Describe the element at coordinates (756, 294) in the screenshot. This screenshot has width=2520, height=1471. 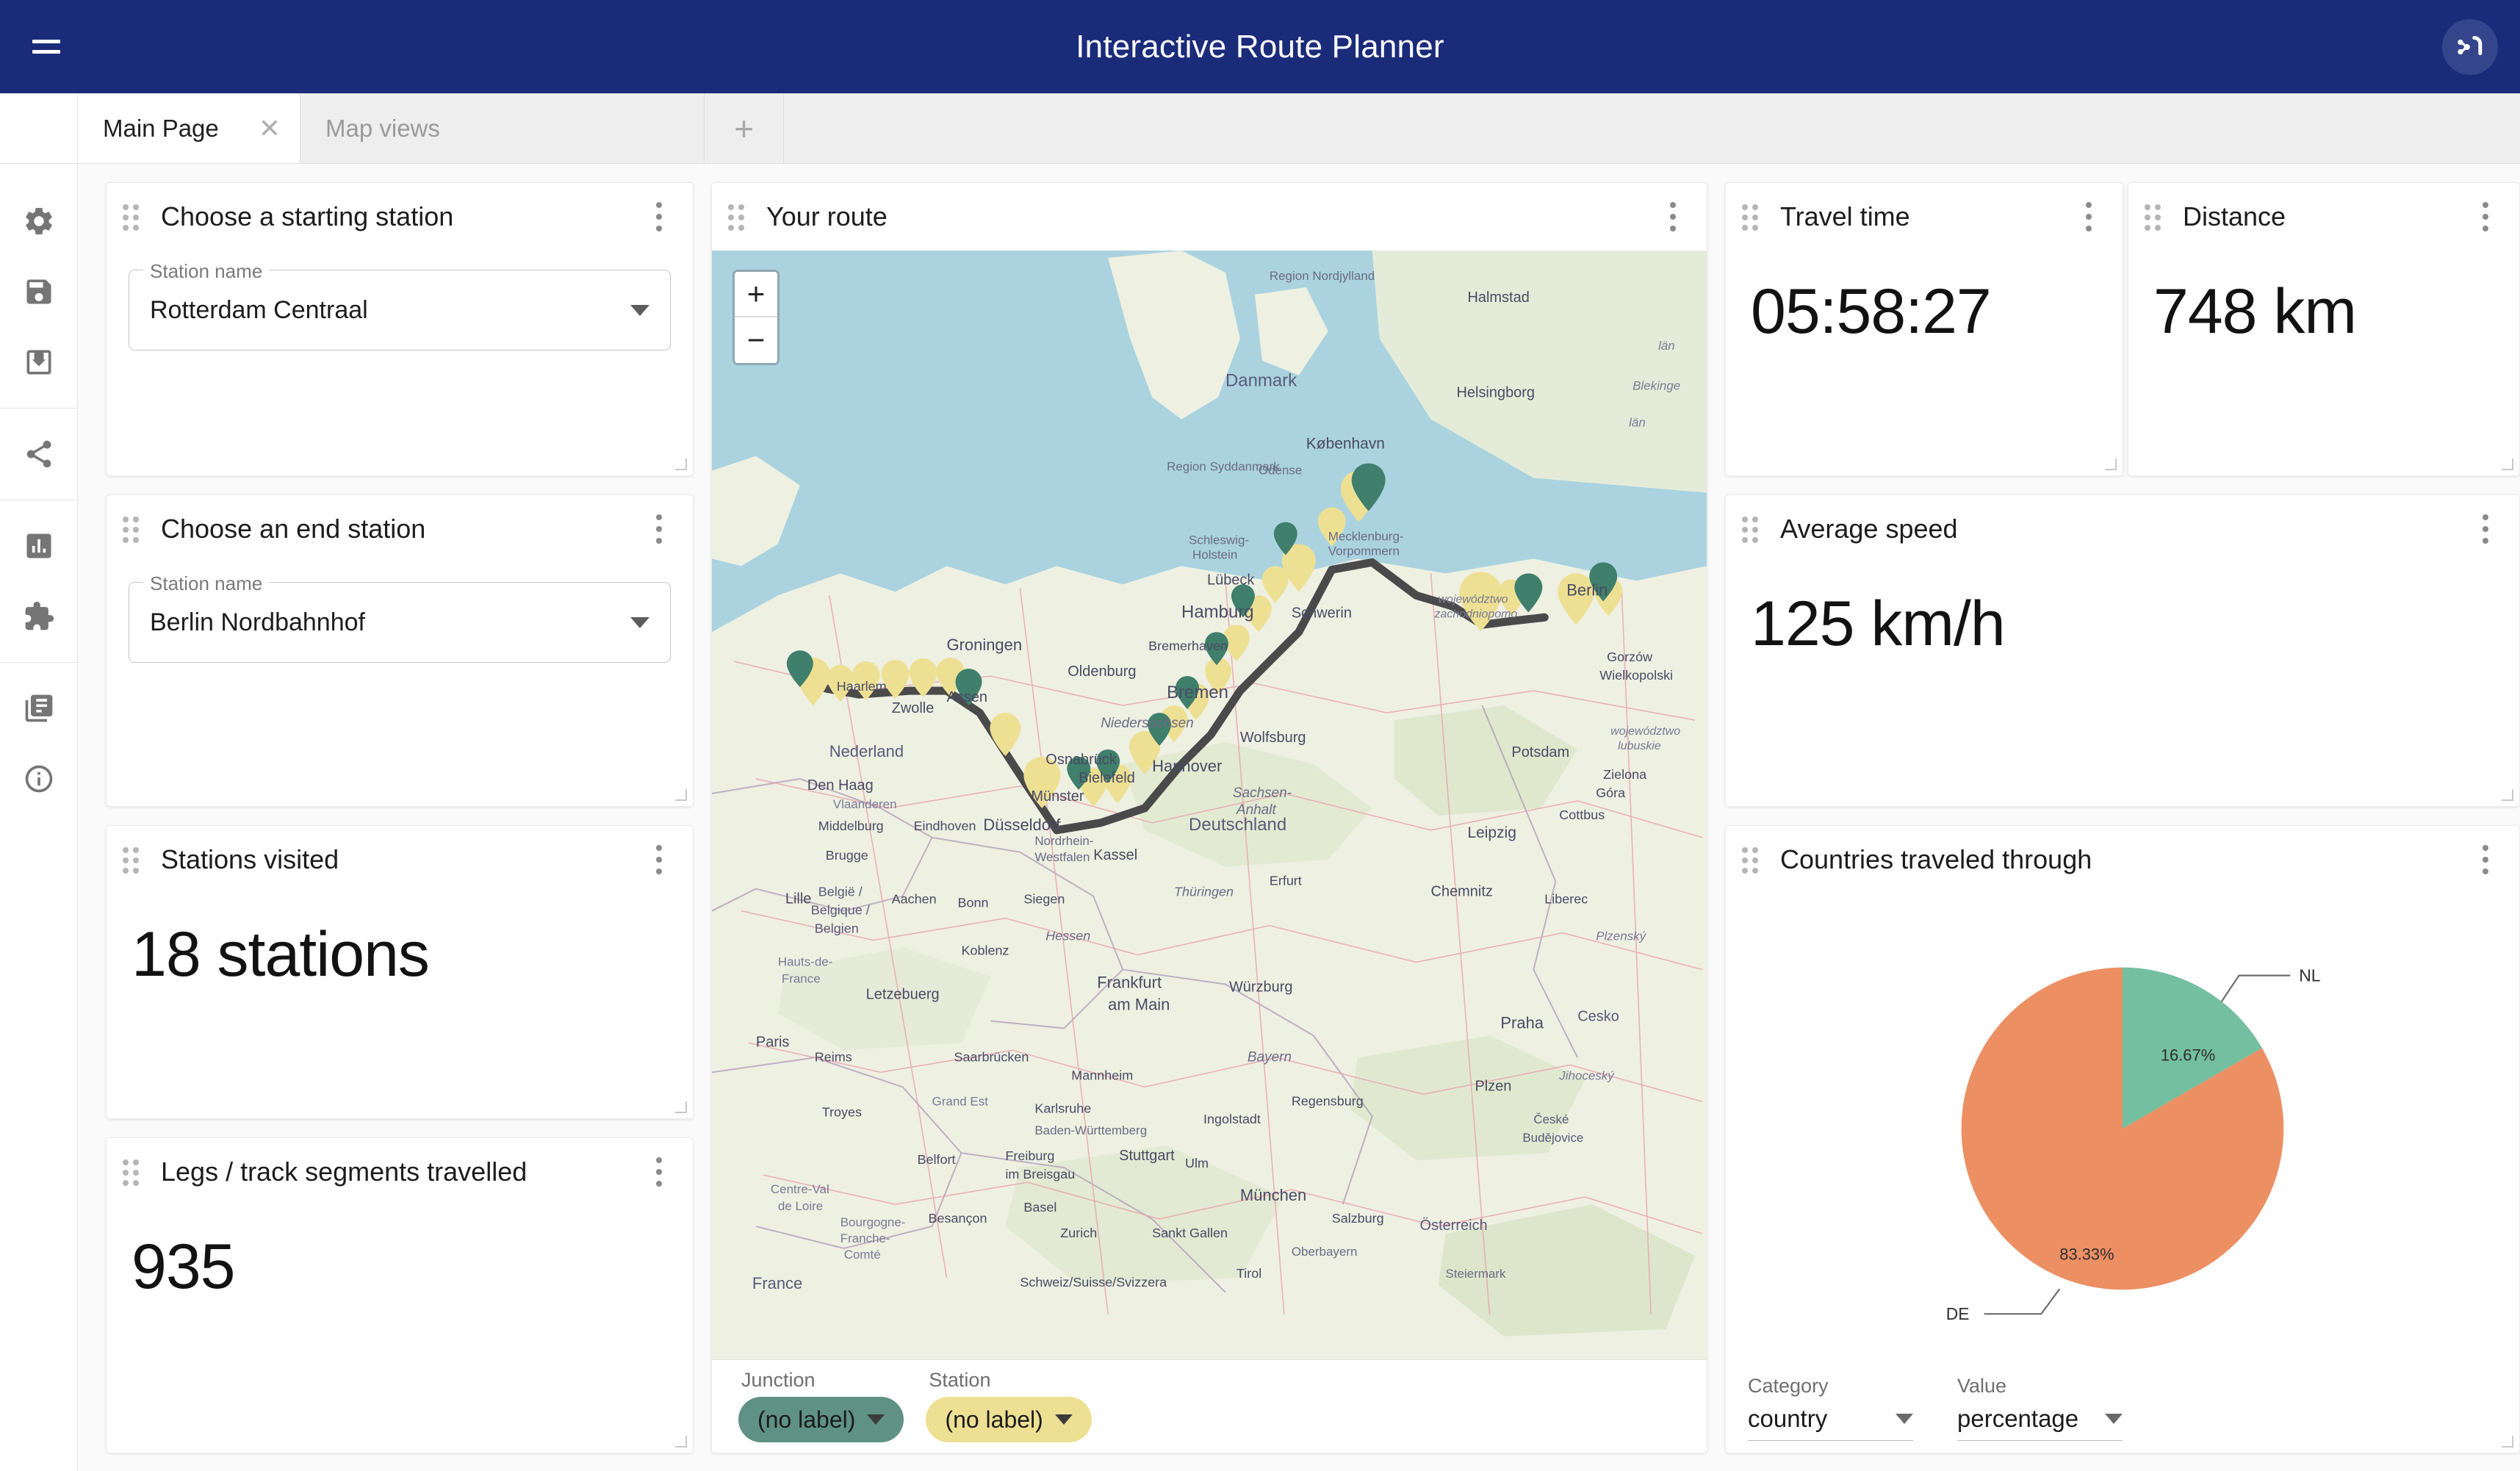
I see `zoom-in-button: +` at that location.